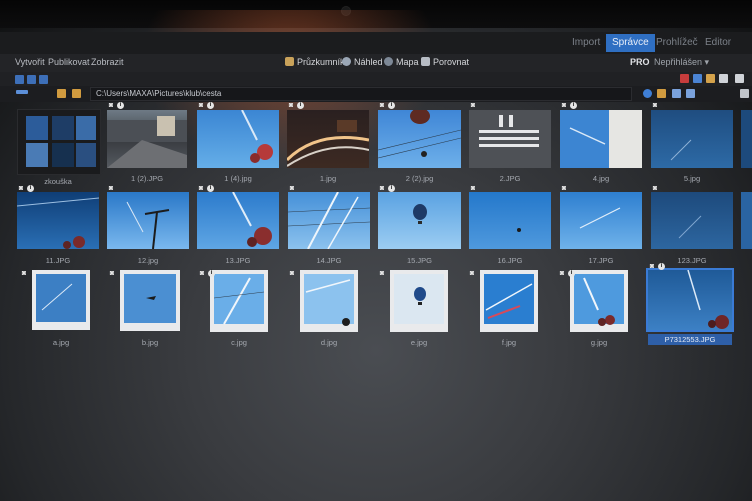 This screenshot has width=752, height=501. What do you see at coordinates (509, 131) in the screenshot?
I see `crosswalk-photo` at bounding box center [509, 131].